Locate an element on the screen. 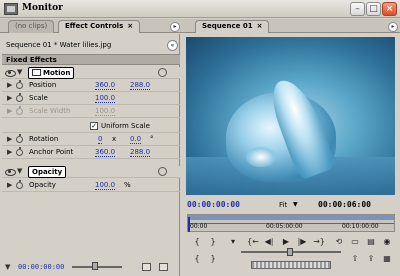 The width and height of the screenshot is (400, 276). step-forward-icon: |▶ is located at coordinates (302, 242).